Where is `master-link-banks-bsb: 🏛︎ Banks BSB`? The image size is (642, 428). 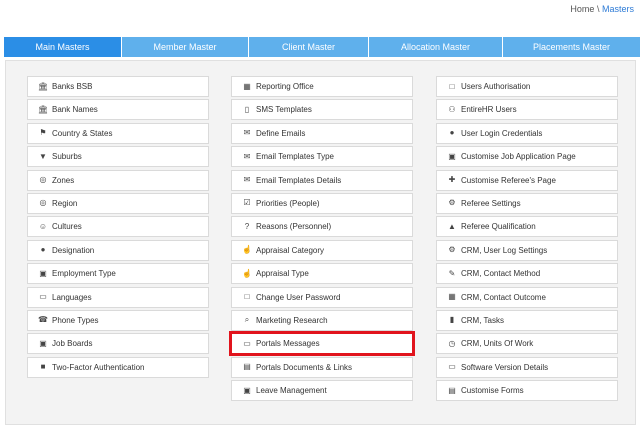 master-link-banks-bsb: 🏛︎ Banks BSB is located at coordinates (118, 86).